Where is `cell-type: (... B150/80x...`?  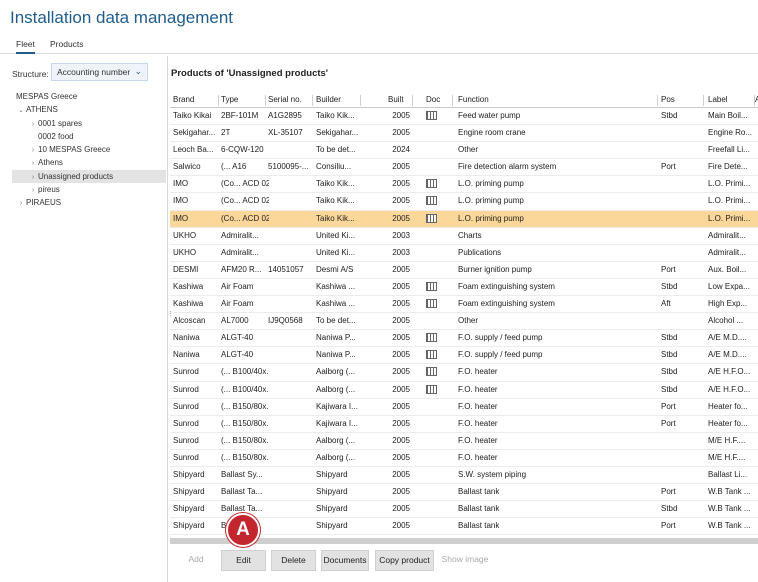 cell-type: (... B150/80x... is located at coordinates (245, 457).